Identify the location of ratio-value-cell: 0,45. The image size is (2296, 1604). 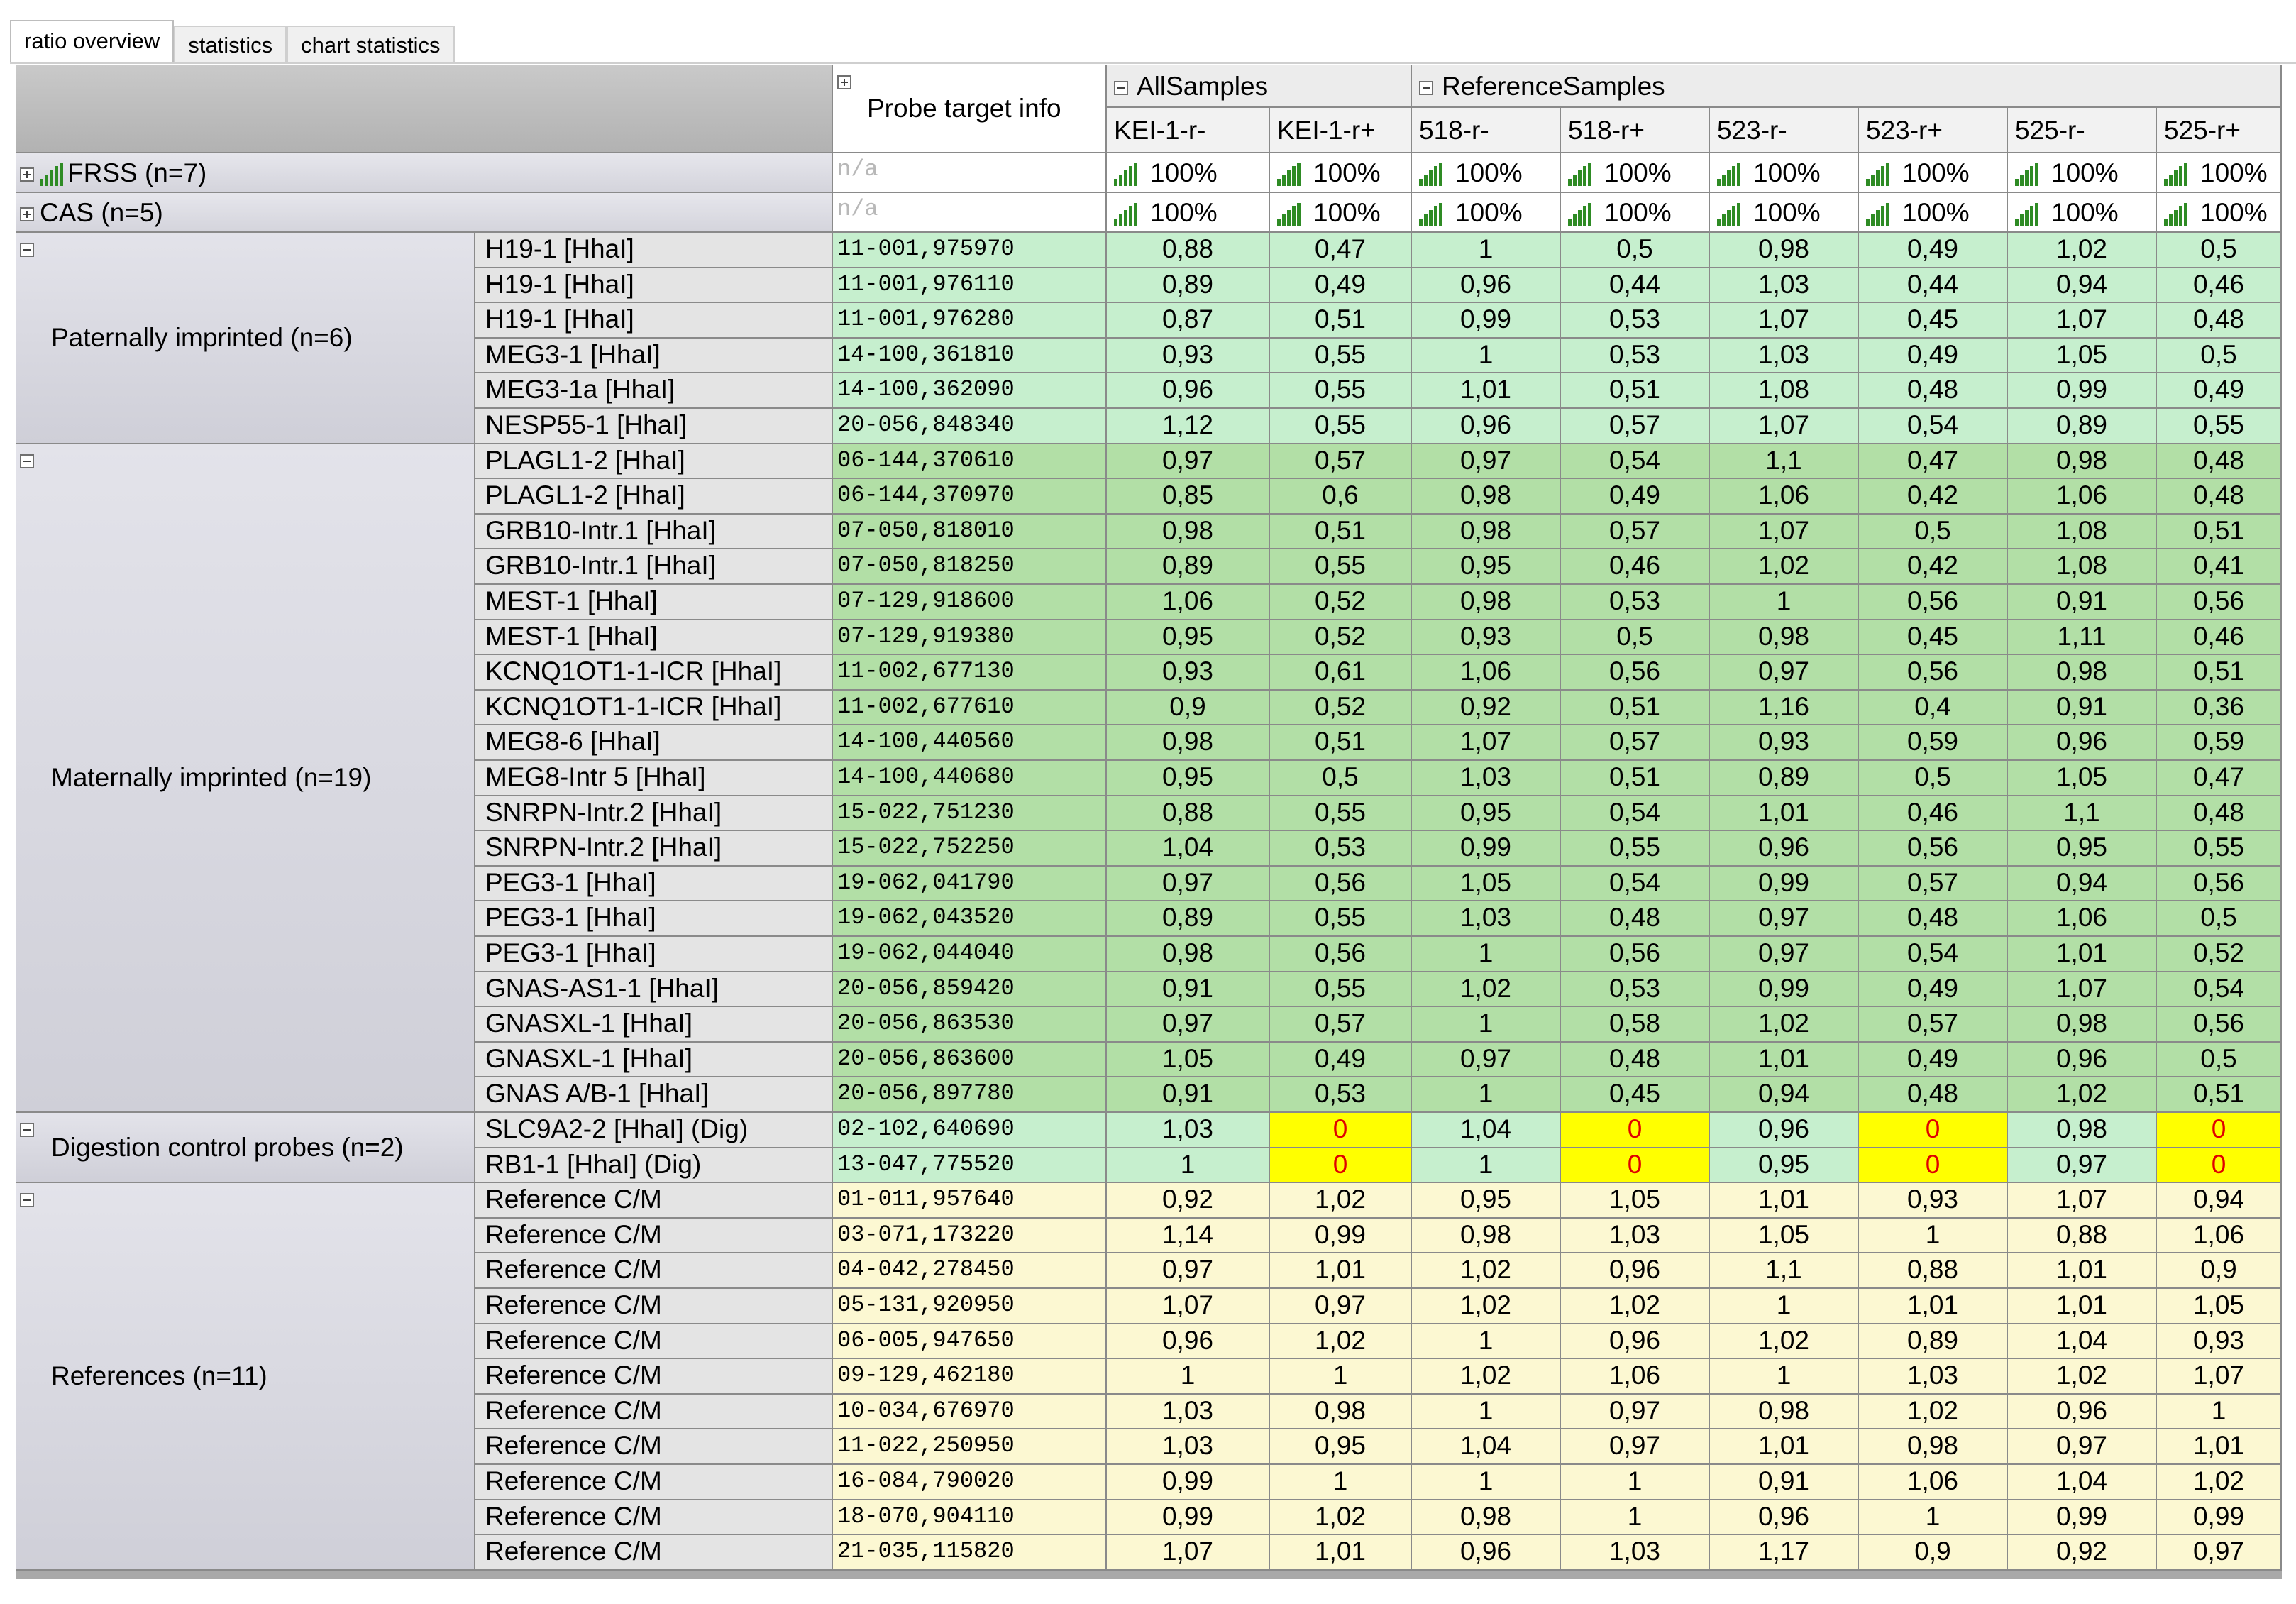
(1934, 321).